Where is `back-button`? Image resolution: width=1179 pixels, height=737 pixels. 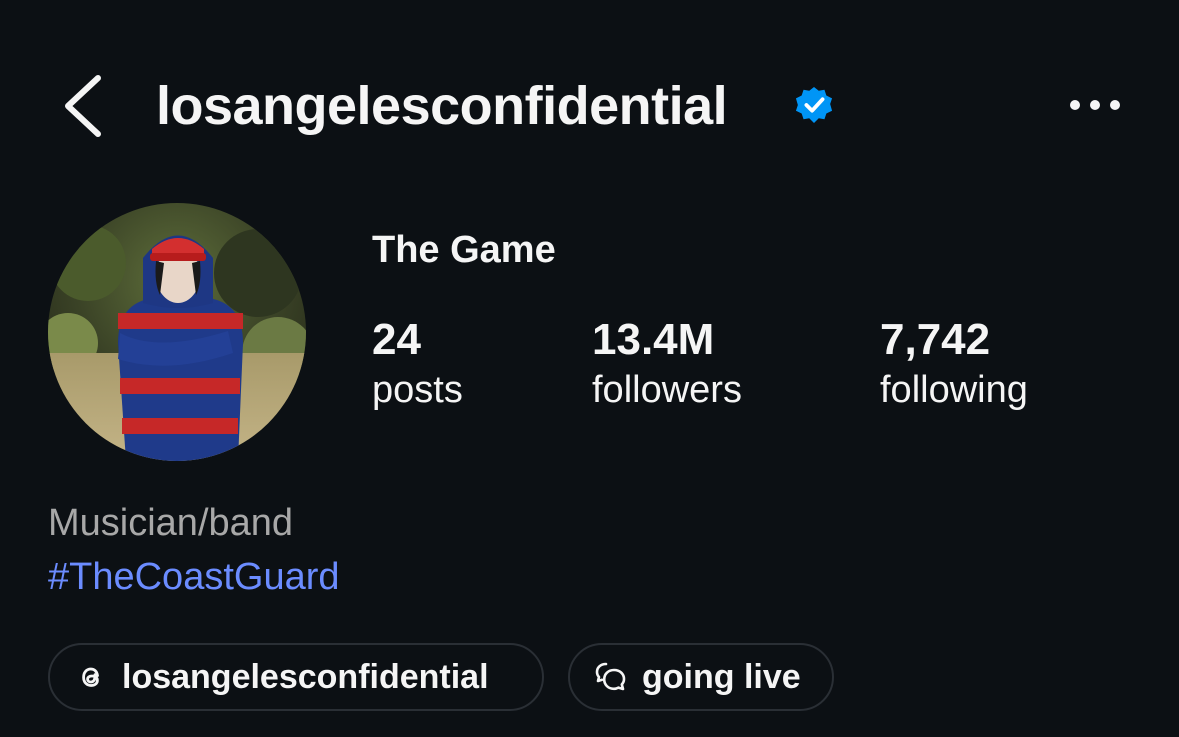
back-button is located at coordinates (84, 106).